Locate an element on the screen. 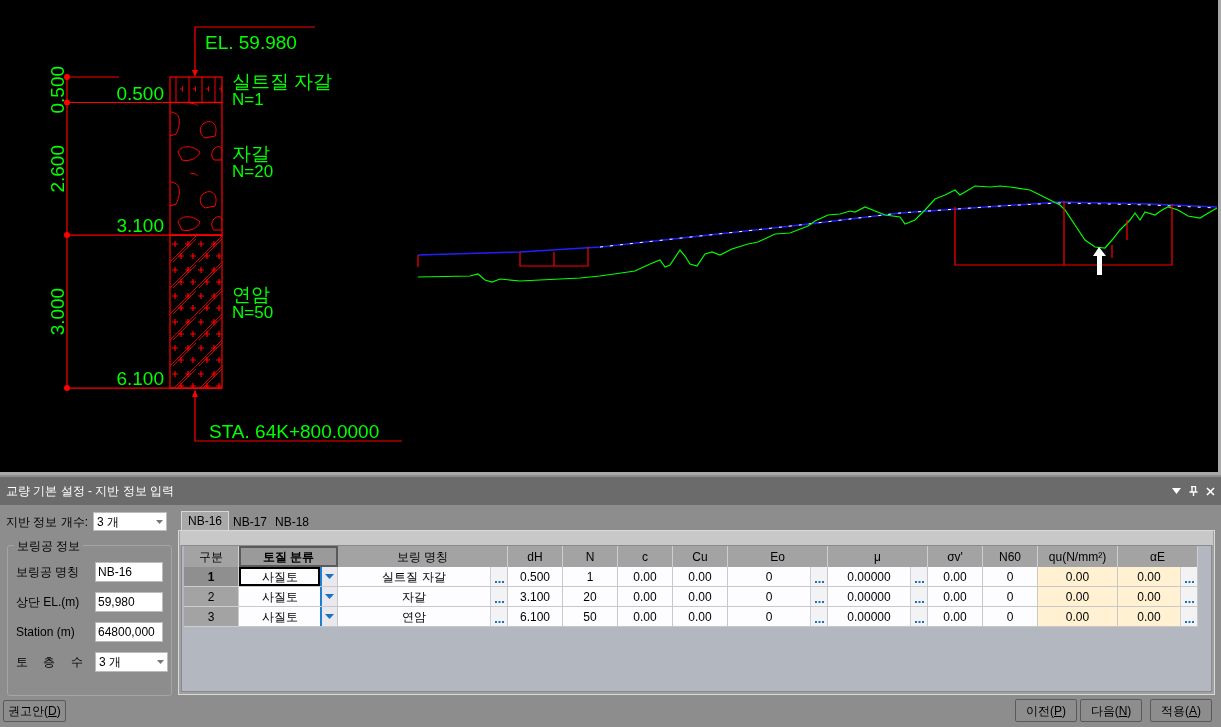 This screenshot has width=1221, height=727. column-header: 토질 분류 is located at coordinates (288, 556).